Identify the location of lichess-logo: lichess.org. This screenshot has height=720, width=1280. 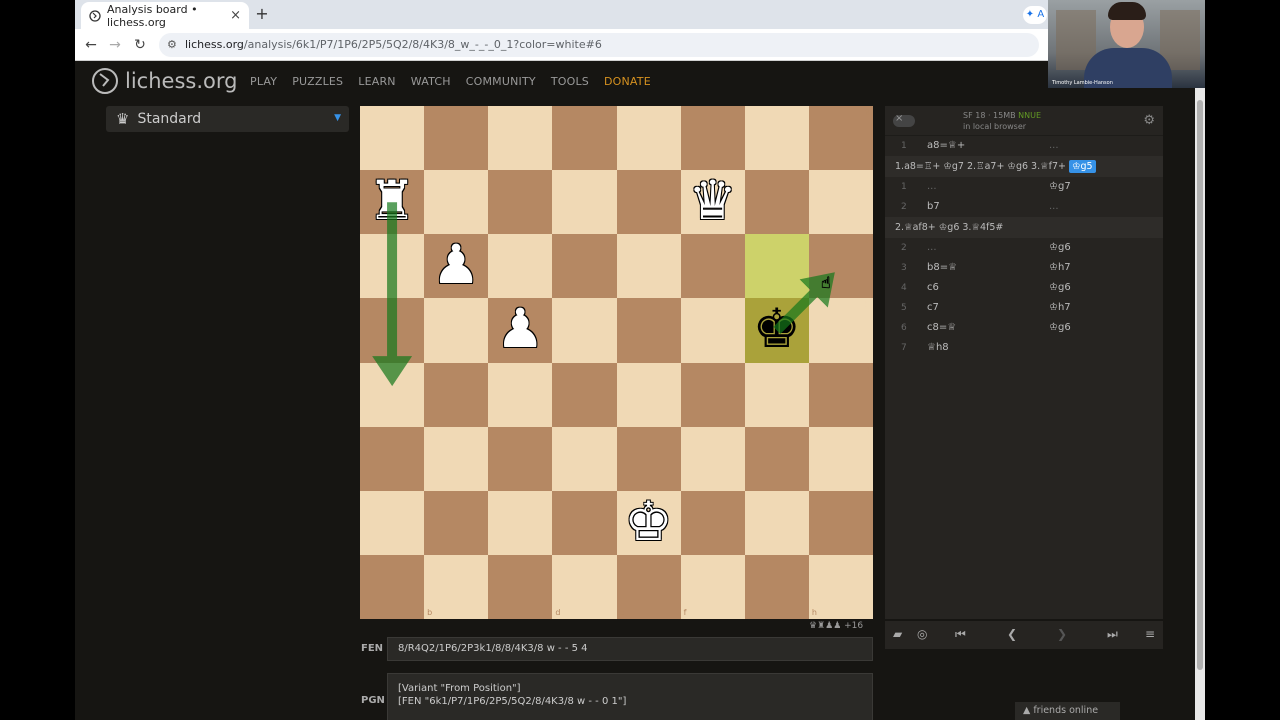
(164, 81).